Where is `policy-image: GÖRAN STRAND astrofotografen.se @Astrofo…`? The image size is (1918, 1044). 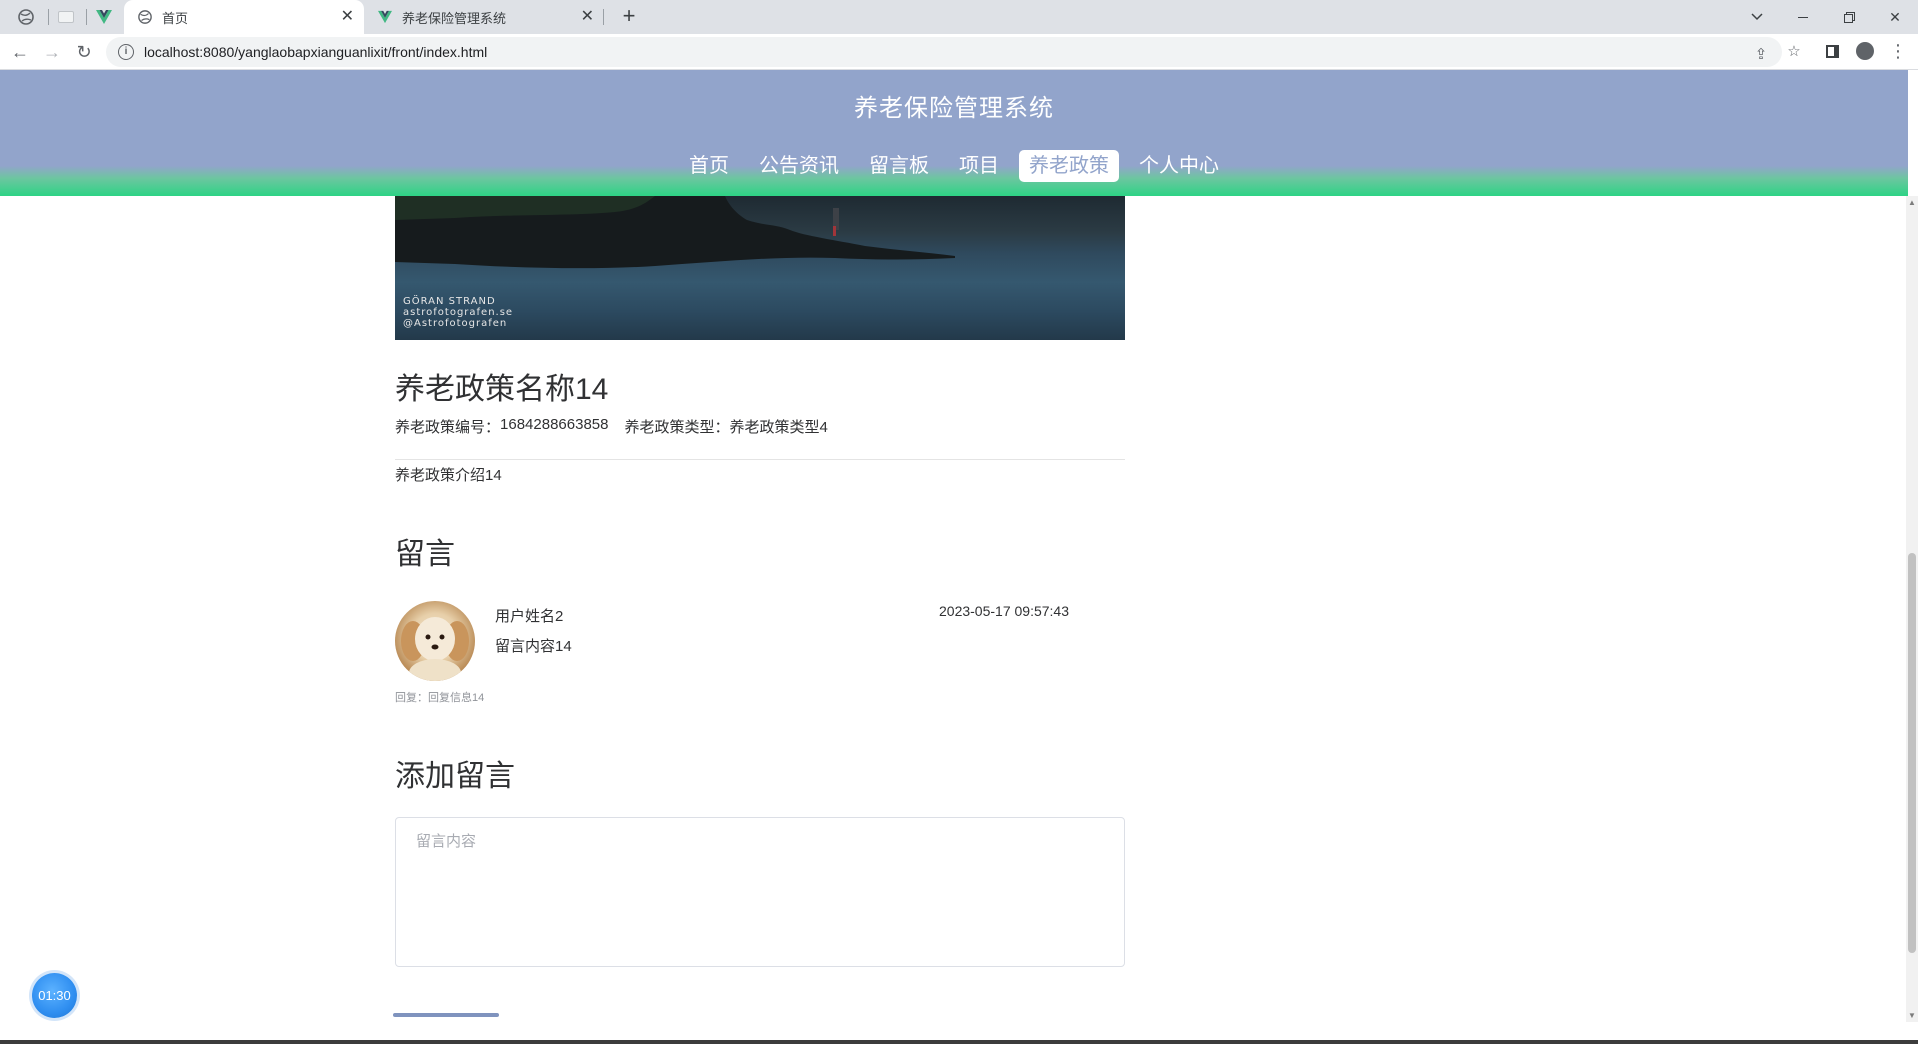
policy-image: GÖRAN STRAND astrofotografen.se @Astrofo… is located at coordinates (760, 268).